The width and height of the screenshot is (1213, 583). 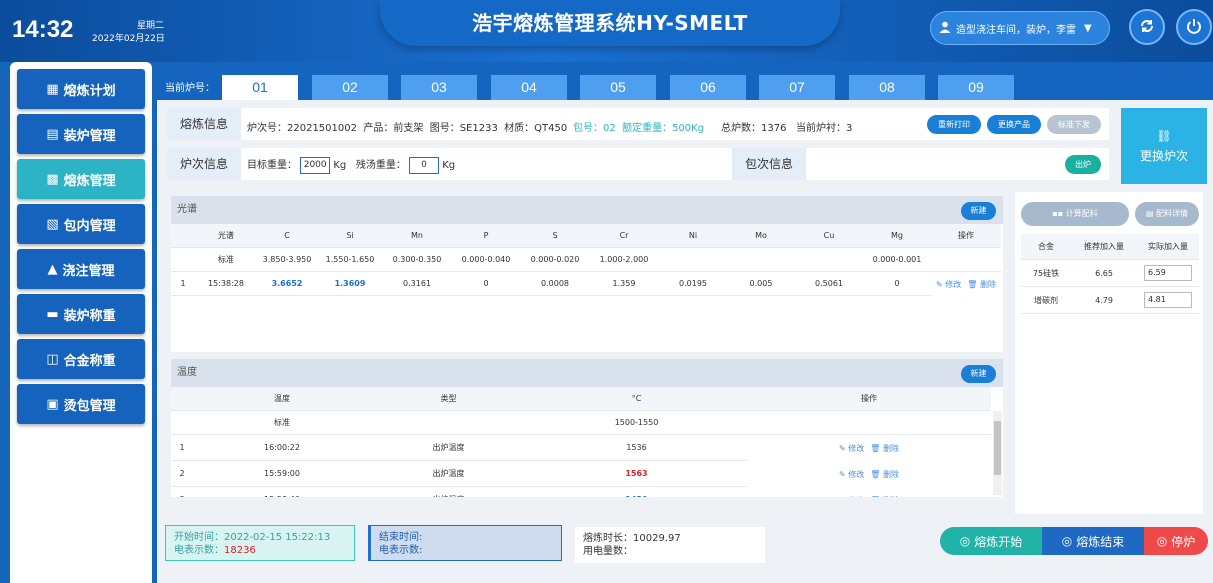 I want to click on table-header: Cr, so click(x=624, y=236).